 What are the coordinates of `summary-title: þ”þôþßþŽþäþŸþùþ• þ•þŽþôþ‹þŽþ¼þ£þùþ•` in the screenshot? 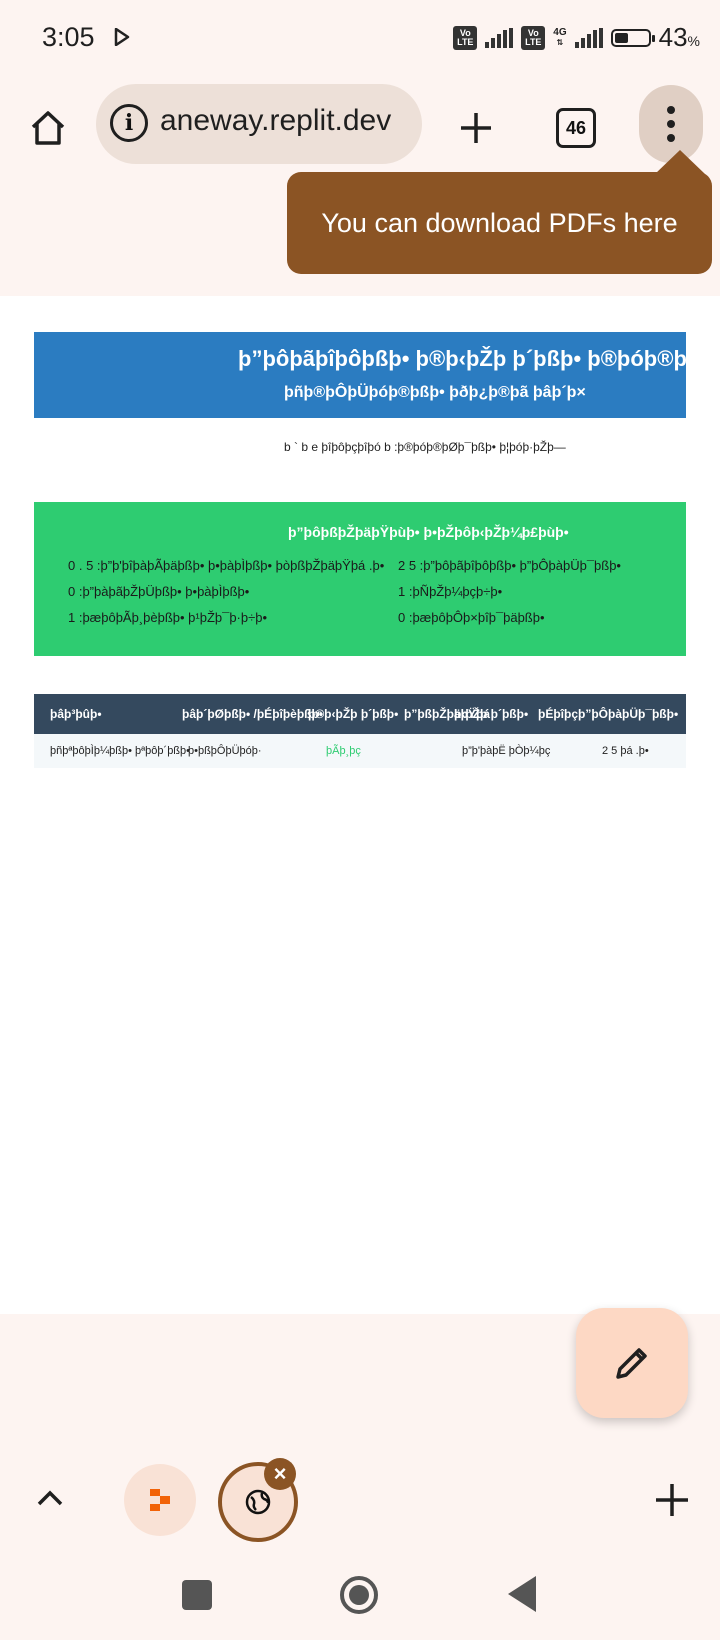 It's located at (428, 532).